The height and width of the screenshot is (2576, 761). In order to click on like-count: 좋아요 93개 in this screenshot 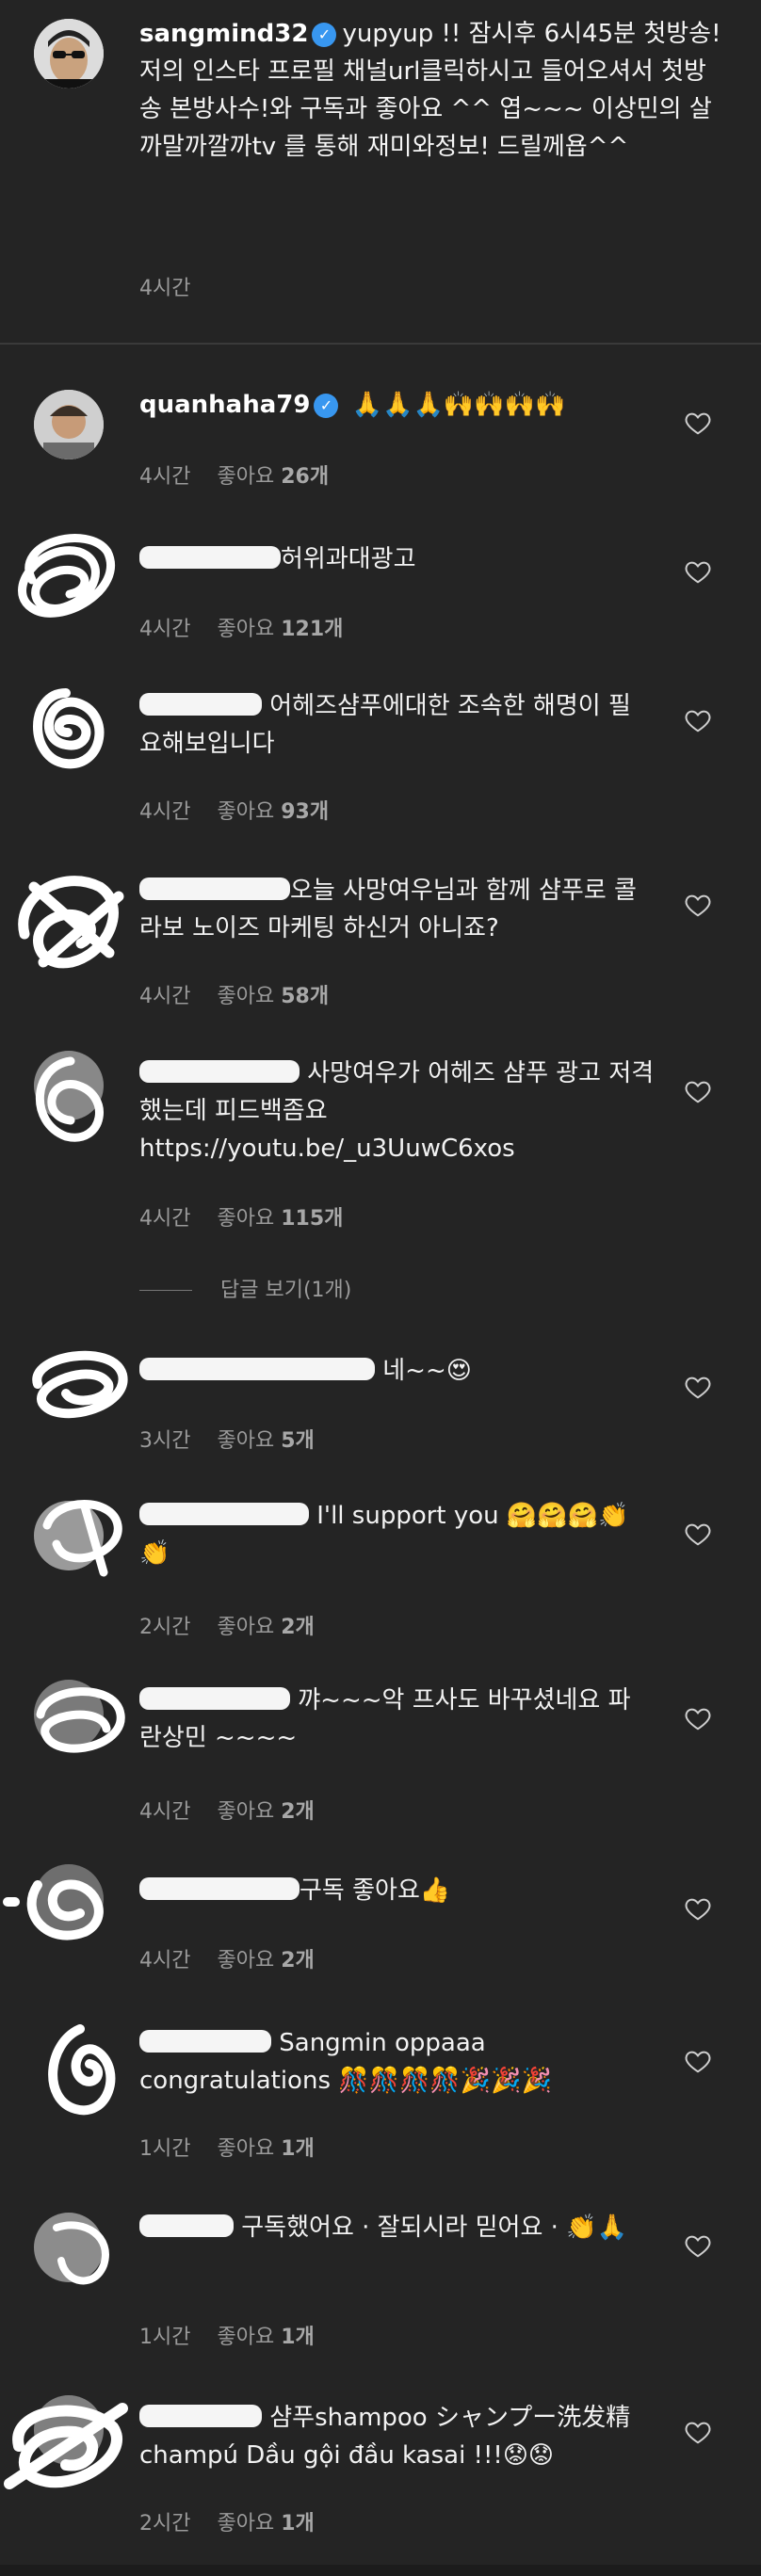, I will do `click(273, 812)`.